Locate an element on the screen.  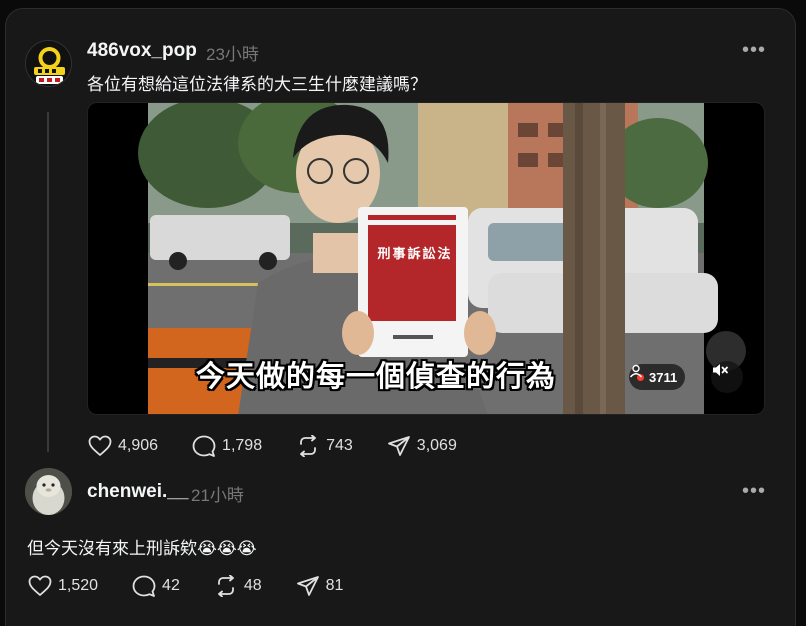
reply-comment-count: 42 is located at coordinates (171, 585).